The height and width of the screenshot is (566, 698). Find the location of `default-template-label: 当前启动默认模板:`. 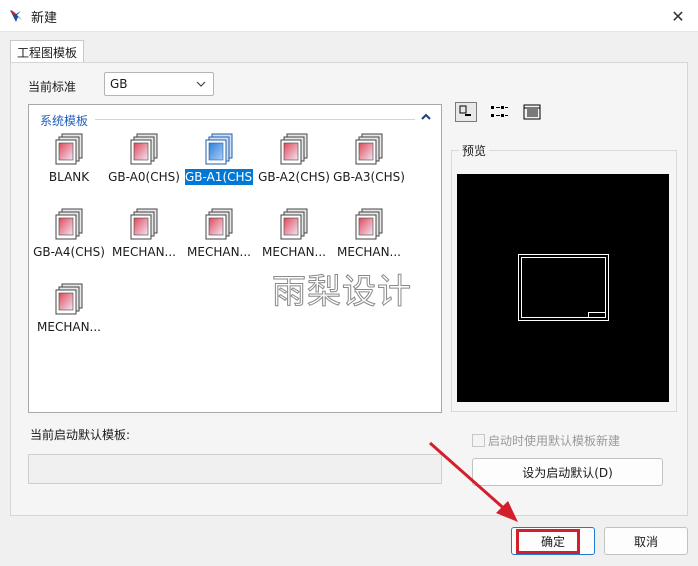

default-template-label: 当前启动默认模板: is located at coordinates (80, 435).